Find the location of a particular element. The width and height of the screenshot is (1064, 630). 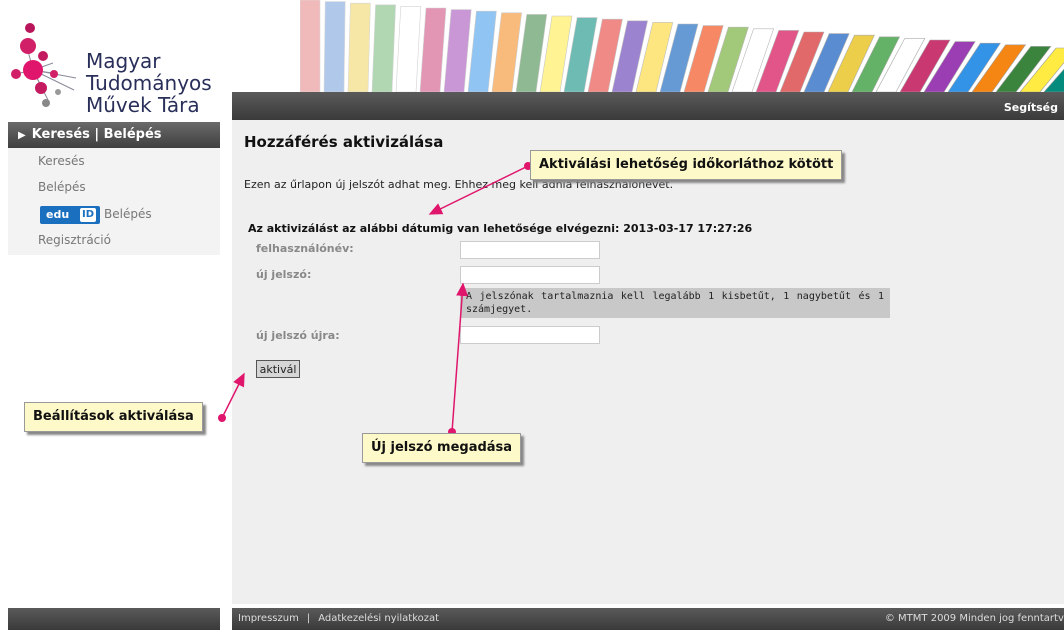

new-password-input is located at coordinates (530, 275).